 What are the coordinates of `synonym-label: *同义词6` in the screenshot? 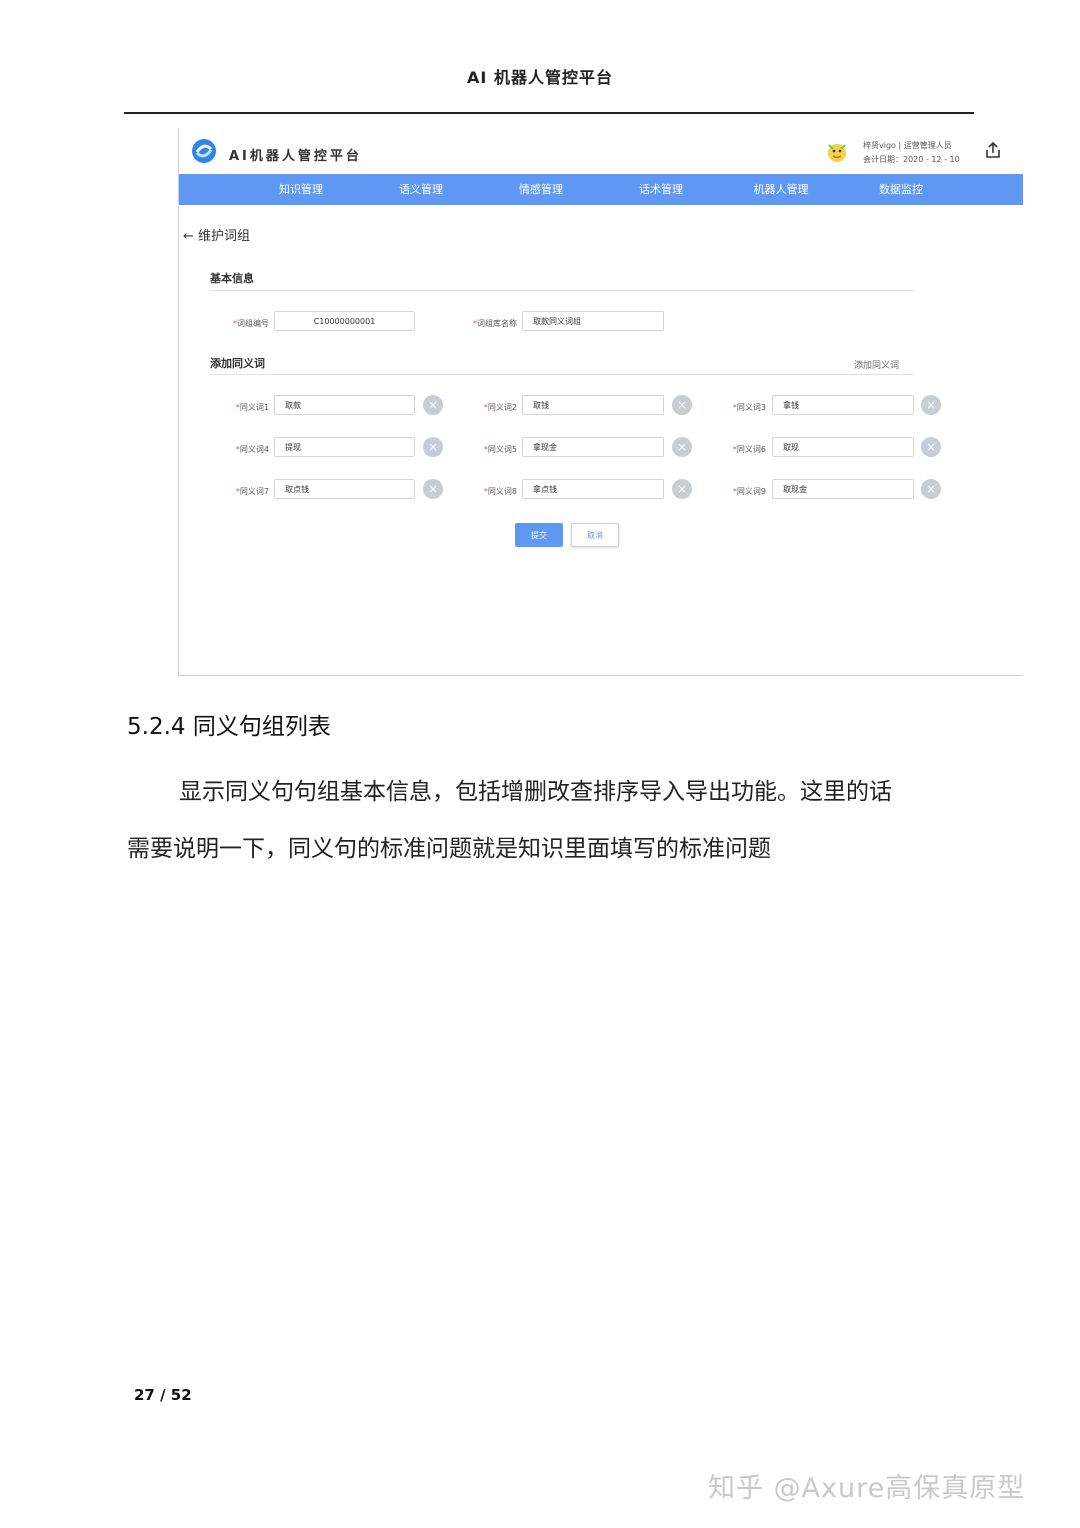 It's located at (749, 449).